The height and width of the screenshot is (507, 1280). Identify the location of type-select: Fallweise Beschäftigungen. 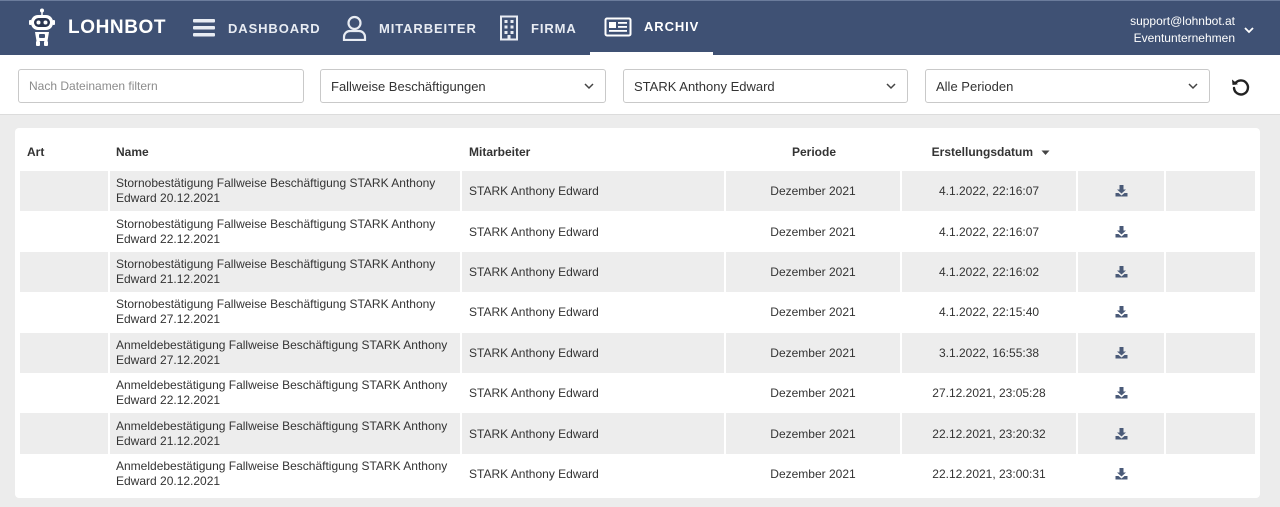
(463, 86).